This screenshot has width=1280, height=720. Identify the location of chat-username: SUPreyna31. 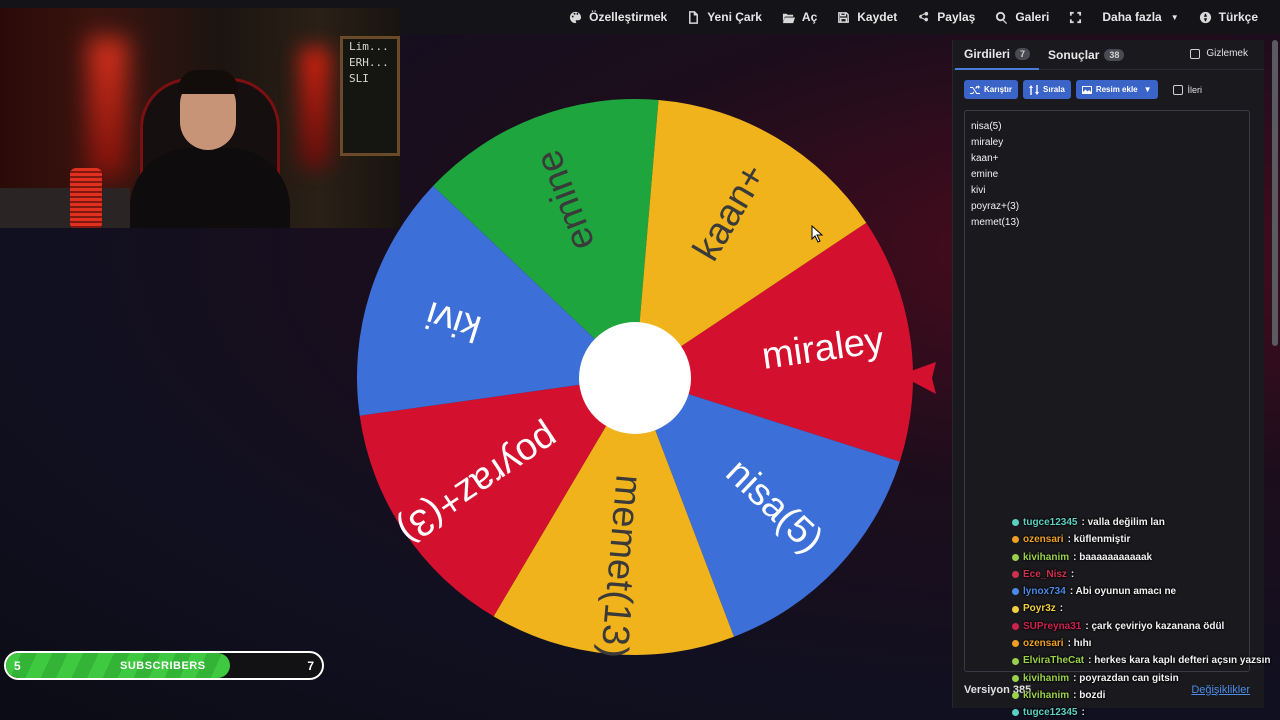
(1052, 626).